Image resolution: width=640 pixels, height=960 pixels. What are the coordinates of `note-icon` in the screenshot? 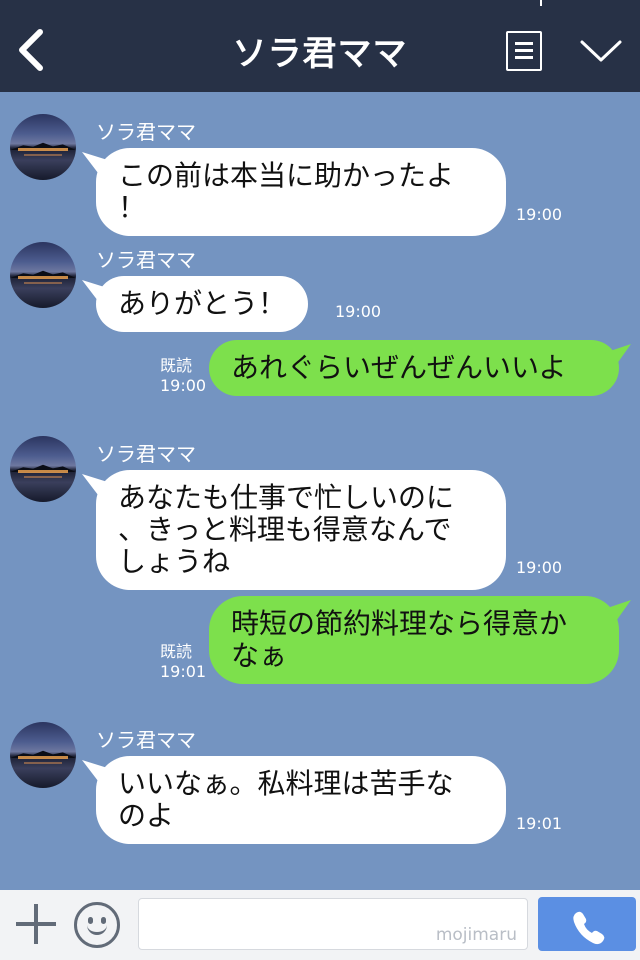 It's located at (524, 51).